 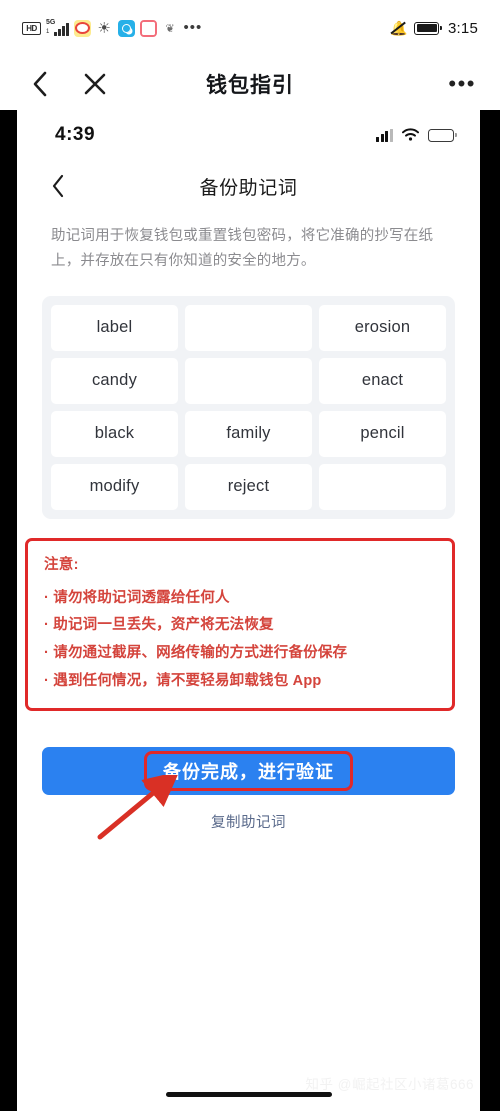 I want to click on battery-icon, so click(x=428, y=28).